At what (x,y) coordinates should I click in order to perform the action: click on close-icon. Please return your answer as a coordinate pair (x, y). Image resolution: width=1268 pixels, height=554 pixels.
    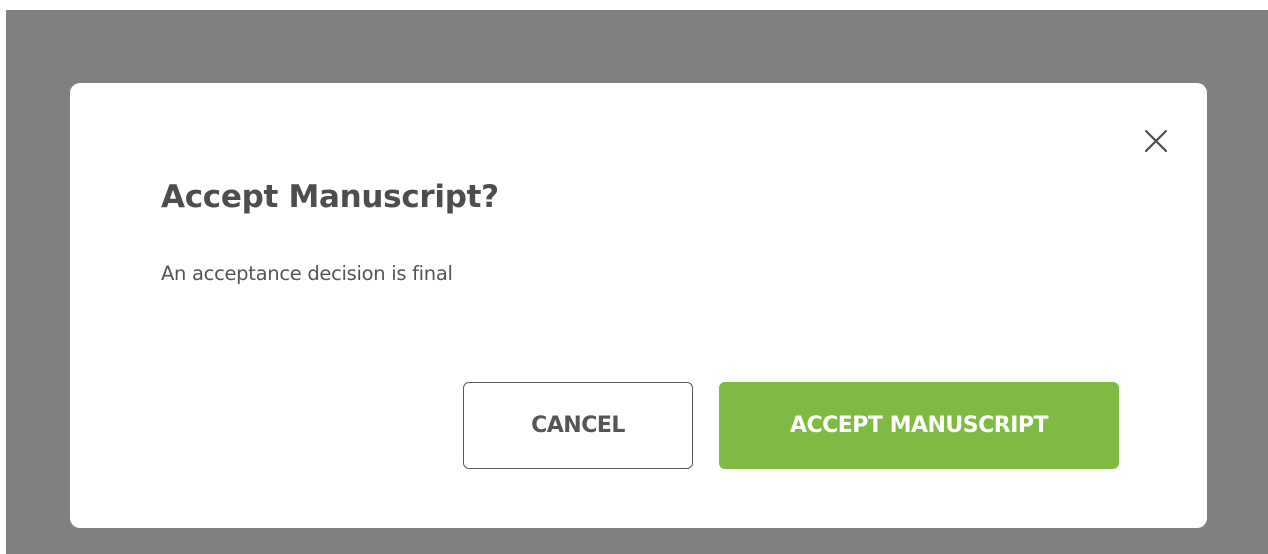
    Looking at the image, I should click on (1156, 141).